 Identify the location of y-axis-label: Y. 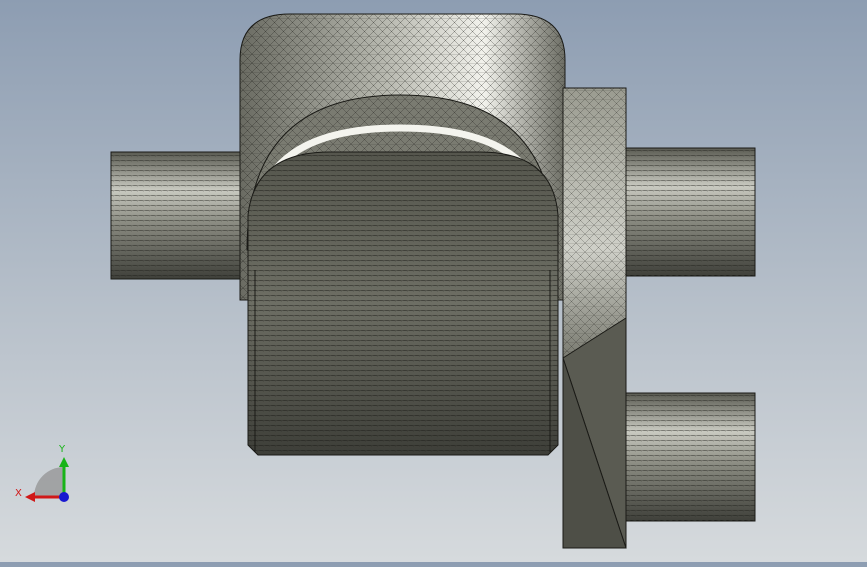
(62, 449).